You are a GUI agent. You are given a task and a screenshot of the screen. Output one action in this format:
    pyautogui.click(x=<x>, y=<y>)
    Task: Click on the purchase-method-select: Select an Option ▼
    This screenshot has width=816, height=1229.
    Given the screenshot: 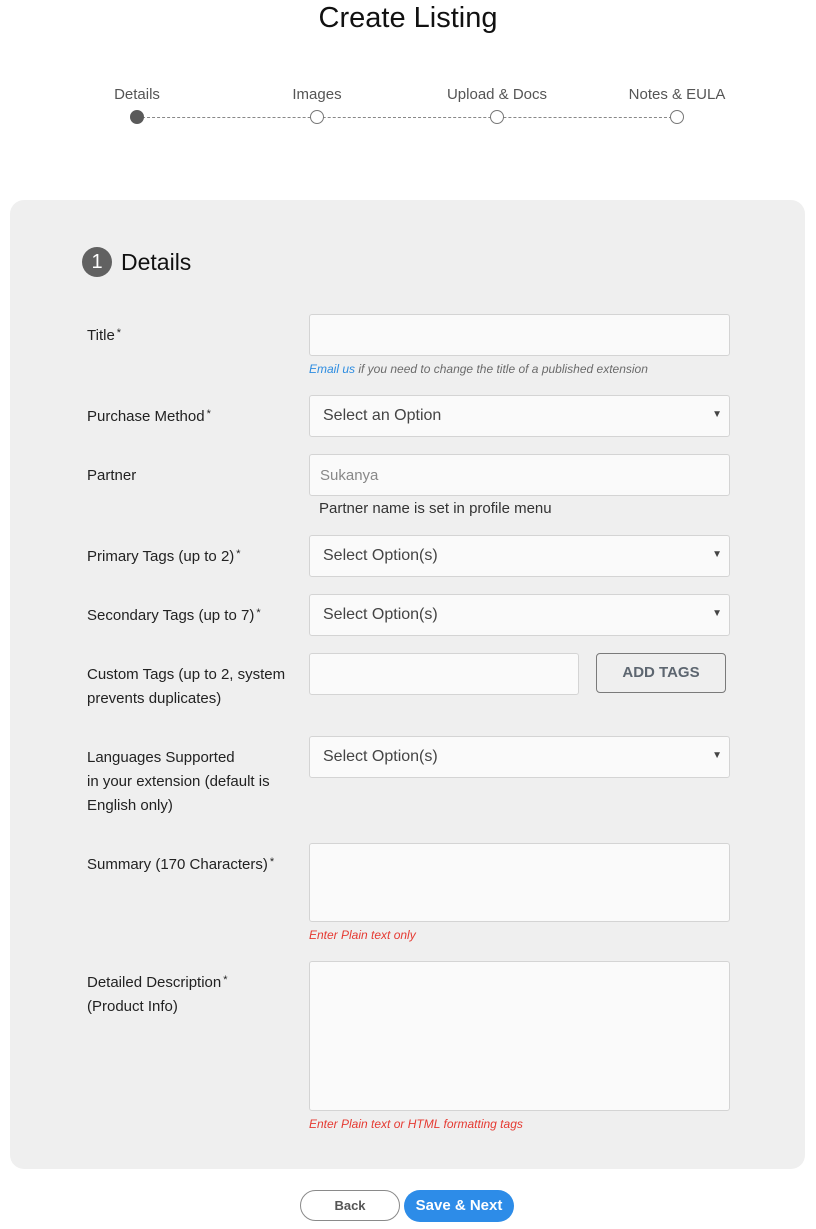 What is the action you would take?
    pyautogui.click(x=519, y=416)
    